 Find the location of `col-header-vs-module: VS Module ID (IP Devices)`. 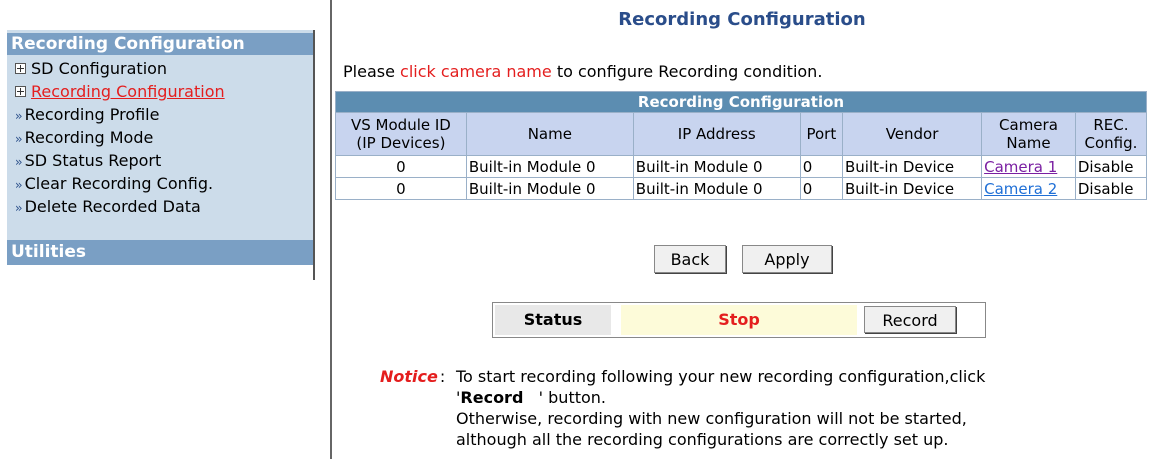

col-header-vs-module: VS Module ID (IP Devices) is located at coordinates (401, 134).